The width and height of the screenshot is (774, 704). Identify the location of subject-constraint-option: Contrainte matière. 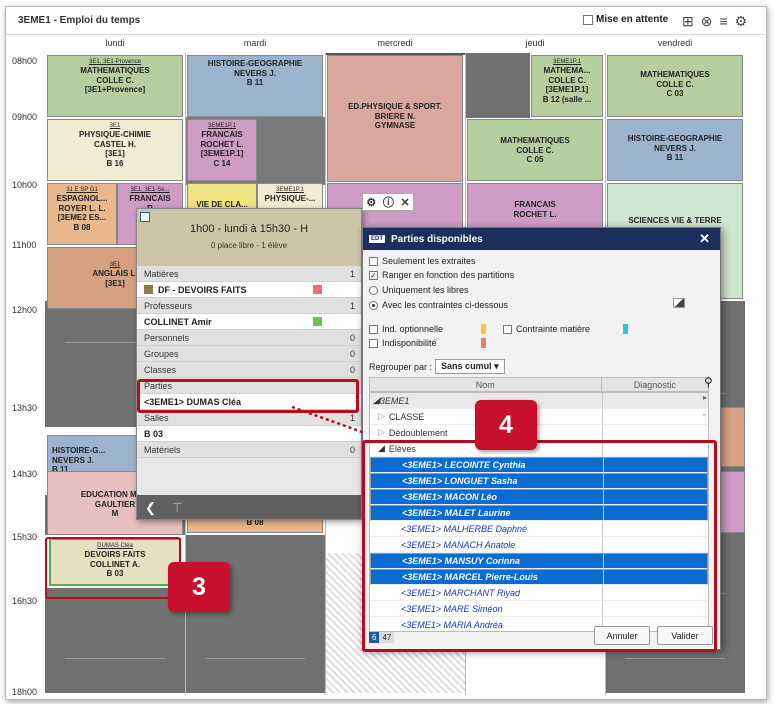
(546, 329).